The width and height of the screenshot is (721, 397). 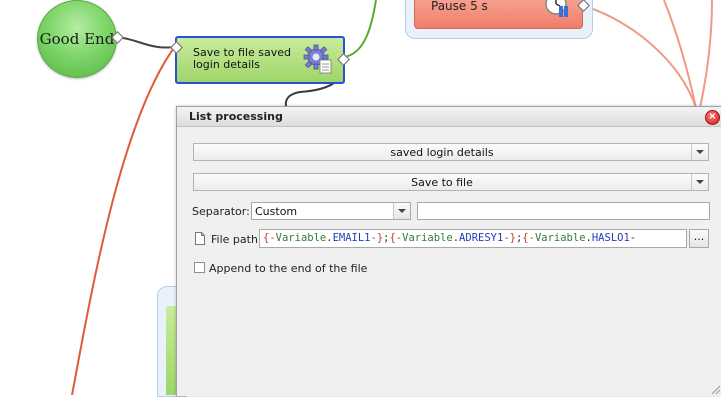 I want to click on separator-select: Custom, so click(x=331, y=211).